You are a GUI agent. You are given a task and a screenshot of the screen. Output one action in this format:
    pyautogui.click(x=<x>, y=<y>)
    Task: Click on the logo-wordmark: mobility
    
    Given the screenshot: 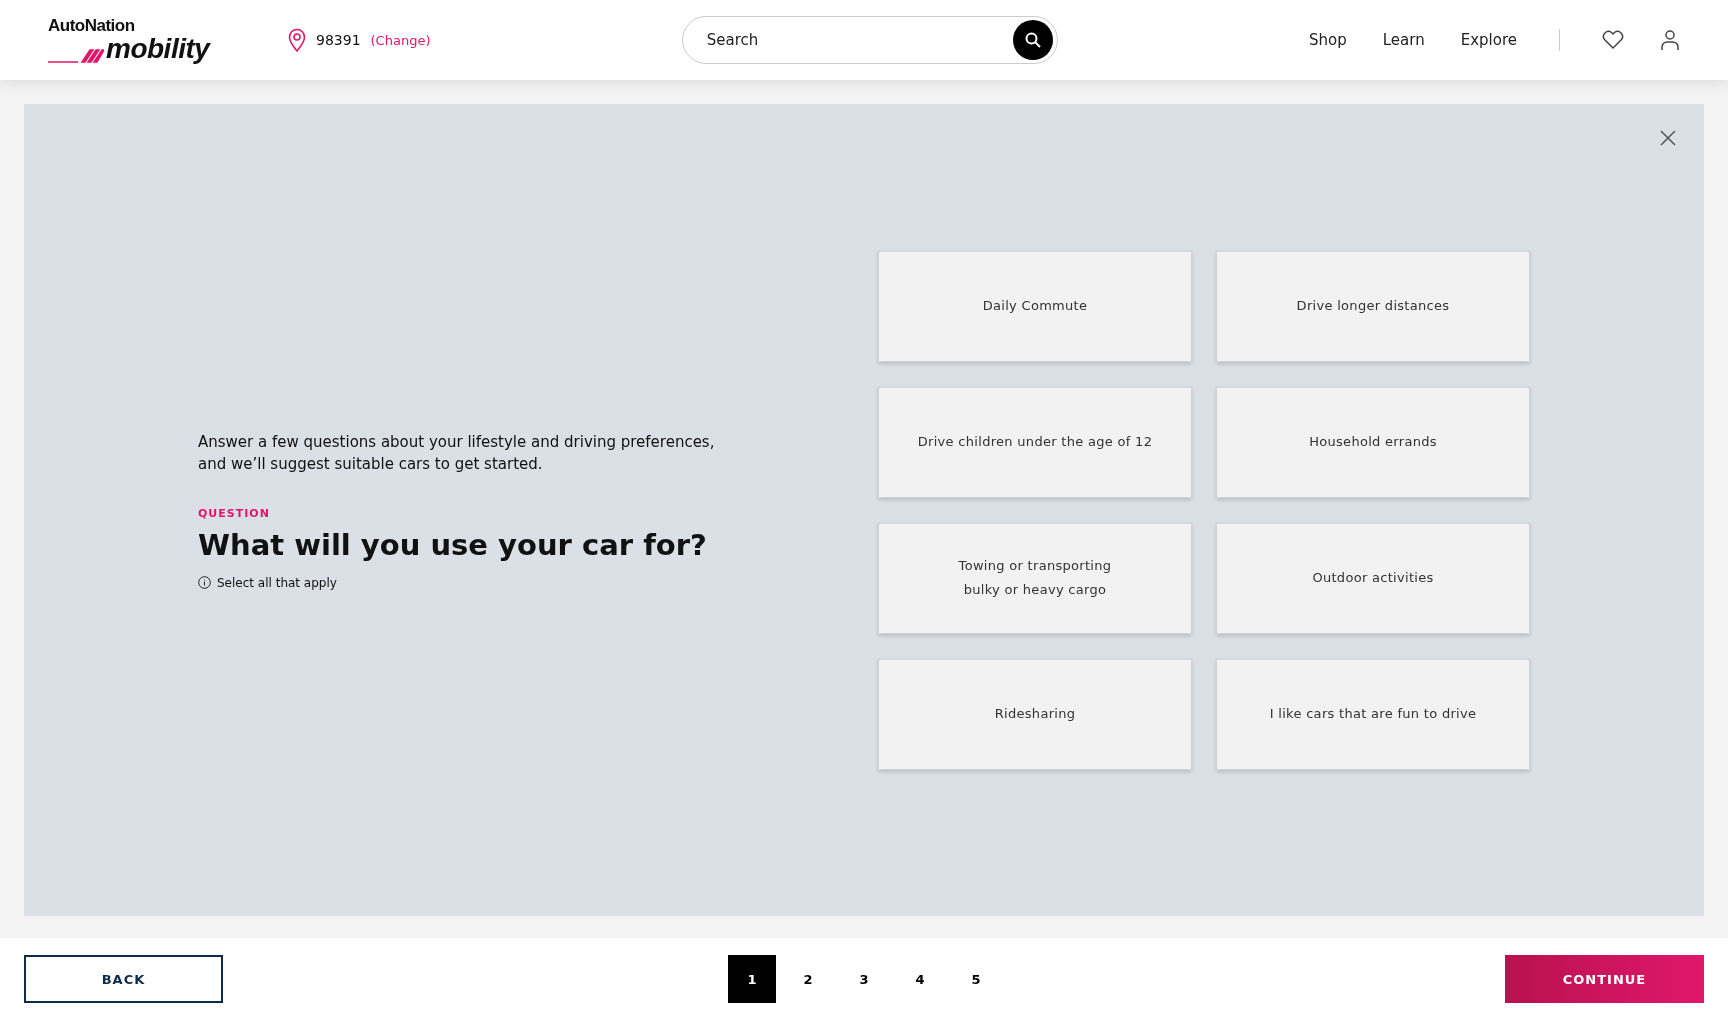 What is the action you would take?
    pyautogui.click(x=158, y=49)
    